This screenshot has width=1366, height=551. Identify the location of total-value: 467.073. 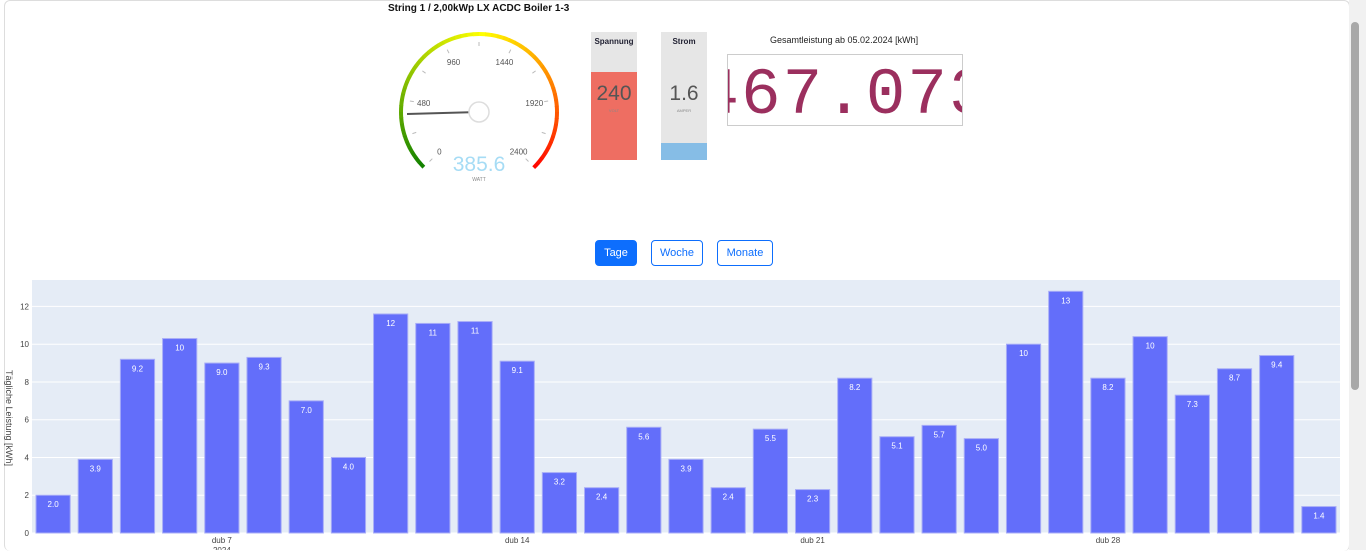
(845, 91).